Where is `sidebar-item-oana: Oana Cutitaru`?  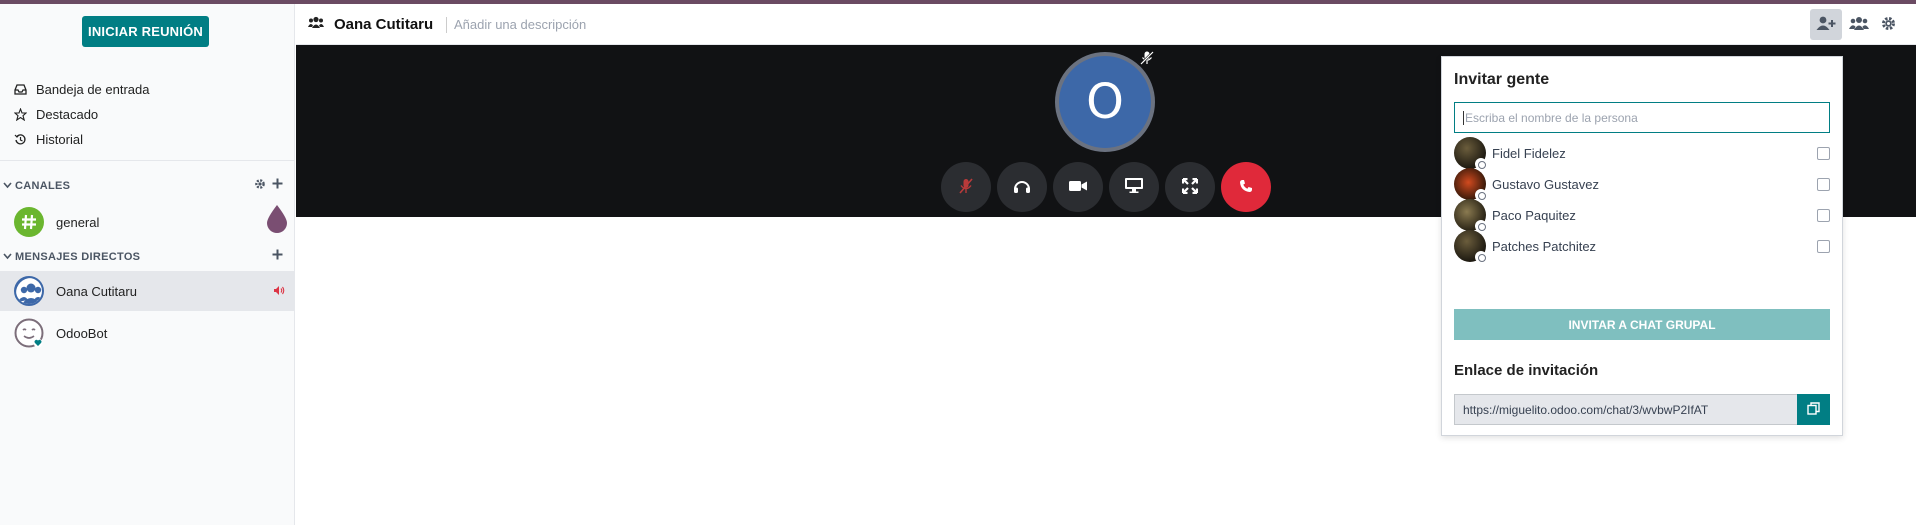
sidebar-item-oana: Oana Cutitaru is located at coordinates (147, 291).